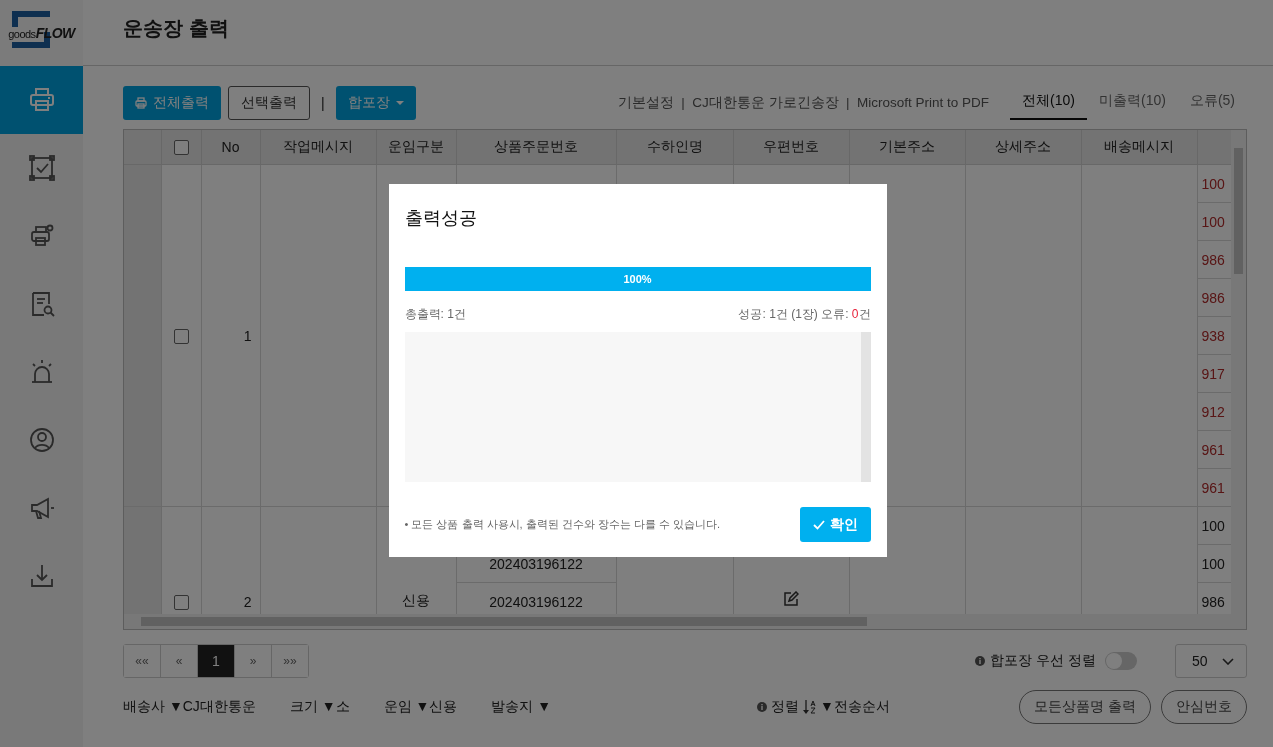 The image size is (1273, 747). What do you see at coordinates (803, 103) in the screenshot?
I see `printer-settings-text: 기본설정 | CJ대한통운 가로긴송장 | Microsoft Print to PDF` at bounding box center [803, 103].